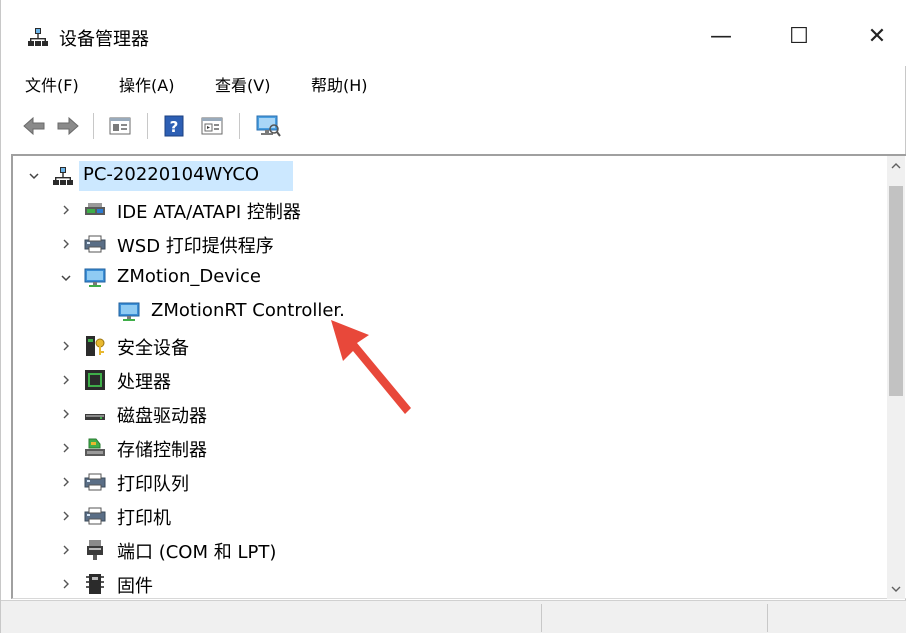 This screenshot has width=906, height=633. I want to click on action-pane-icon, so click(212, 126).